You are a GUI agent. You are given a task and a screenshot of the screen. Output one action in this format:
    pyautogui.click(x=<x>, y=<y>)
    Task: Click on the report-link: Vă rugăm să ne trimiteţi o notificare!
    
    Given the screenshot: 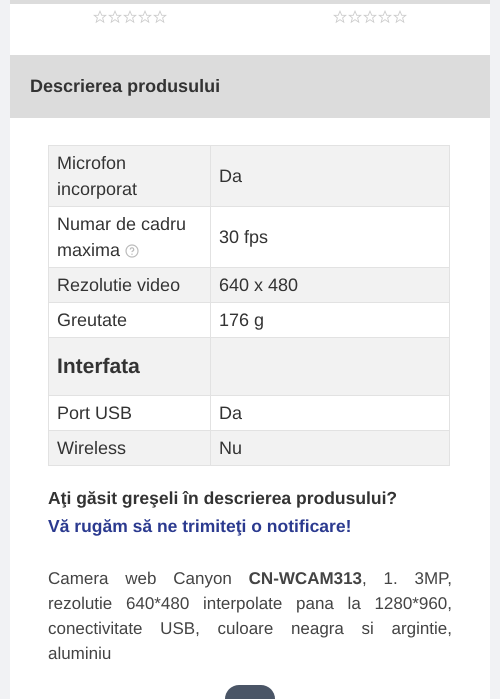 What is the action you would take?
    pyautogui.click(x=200, y=526)
    